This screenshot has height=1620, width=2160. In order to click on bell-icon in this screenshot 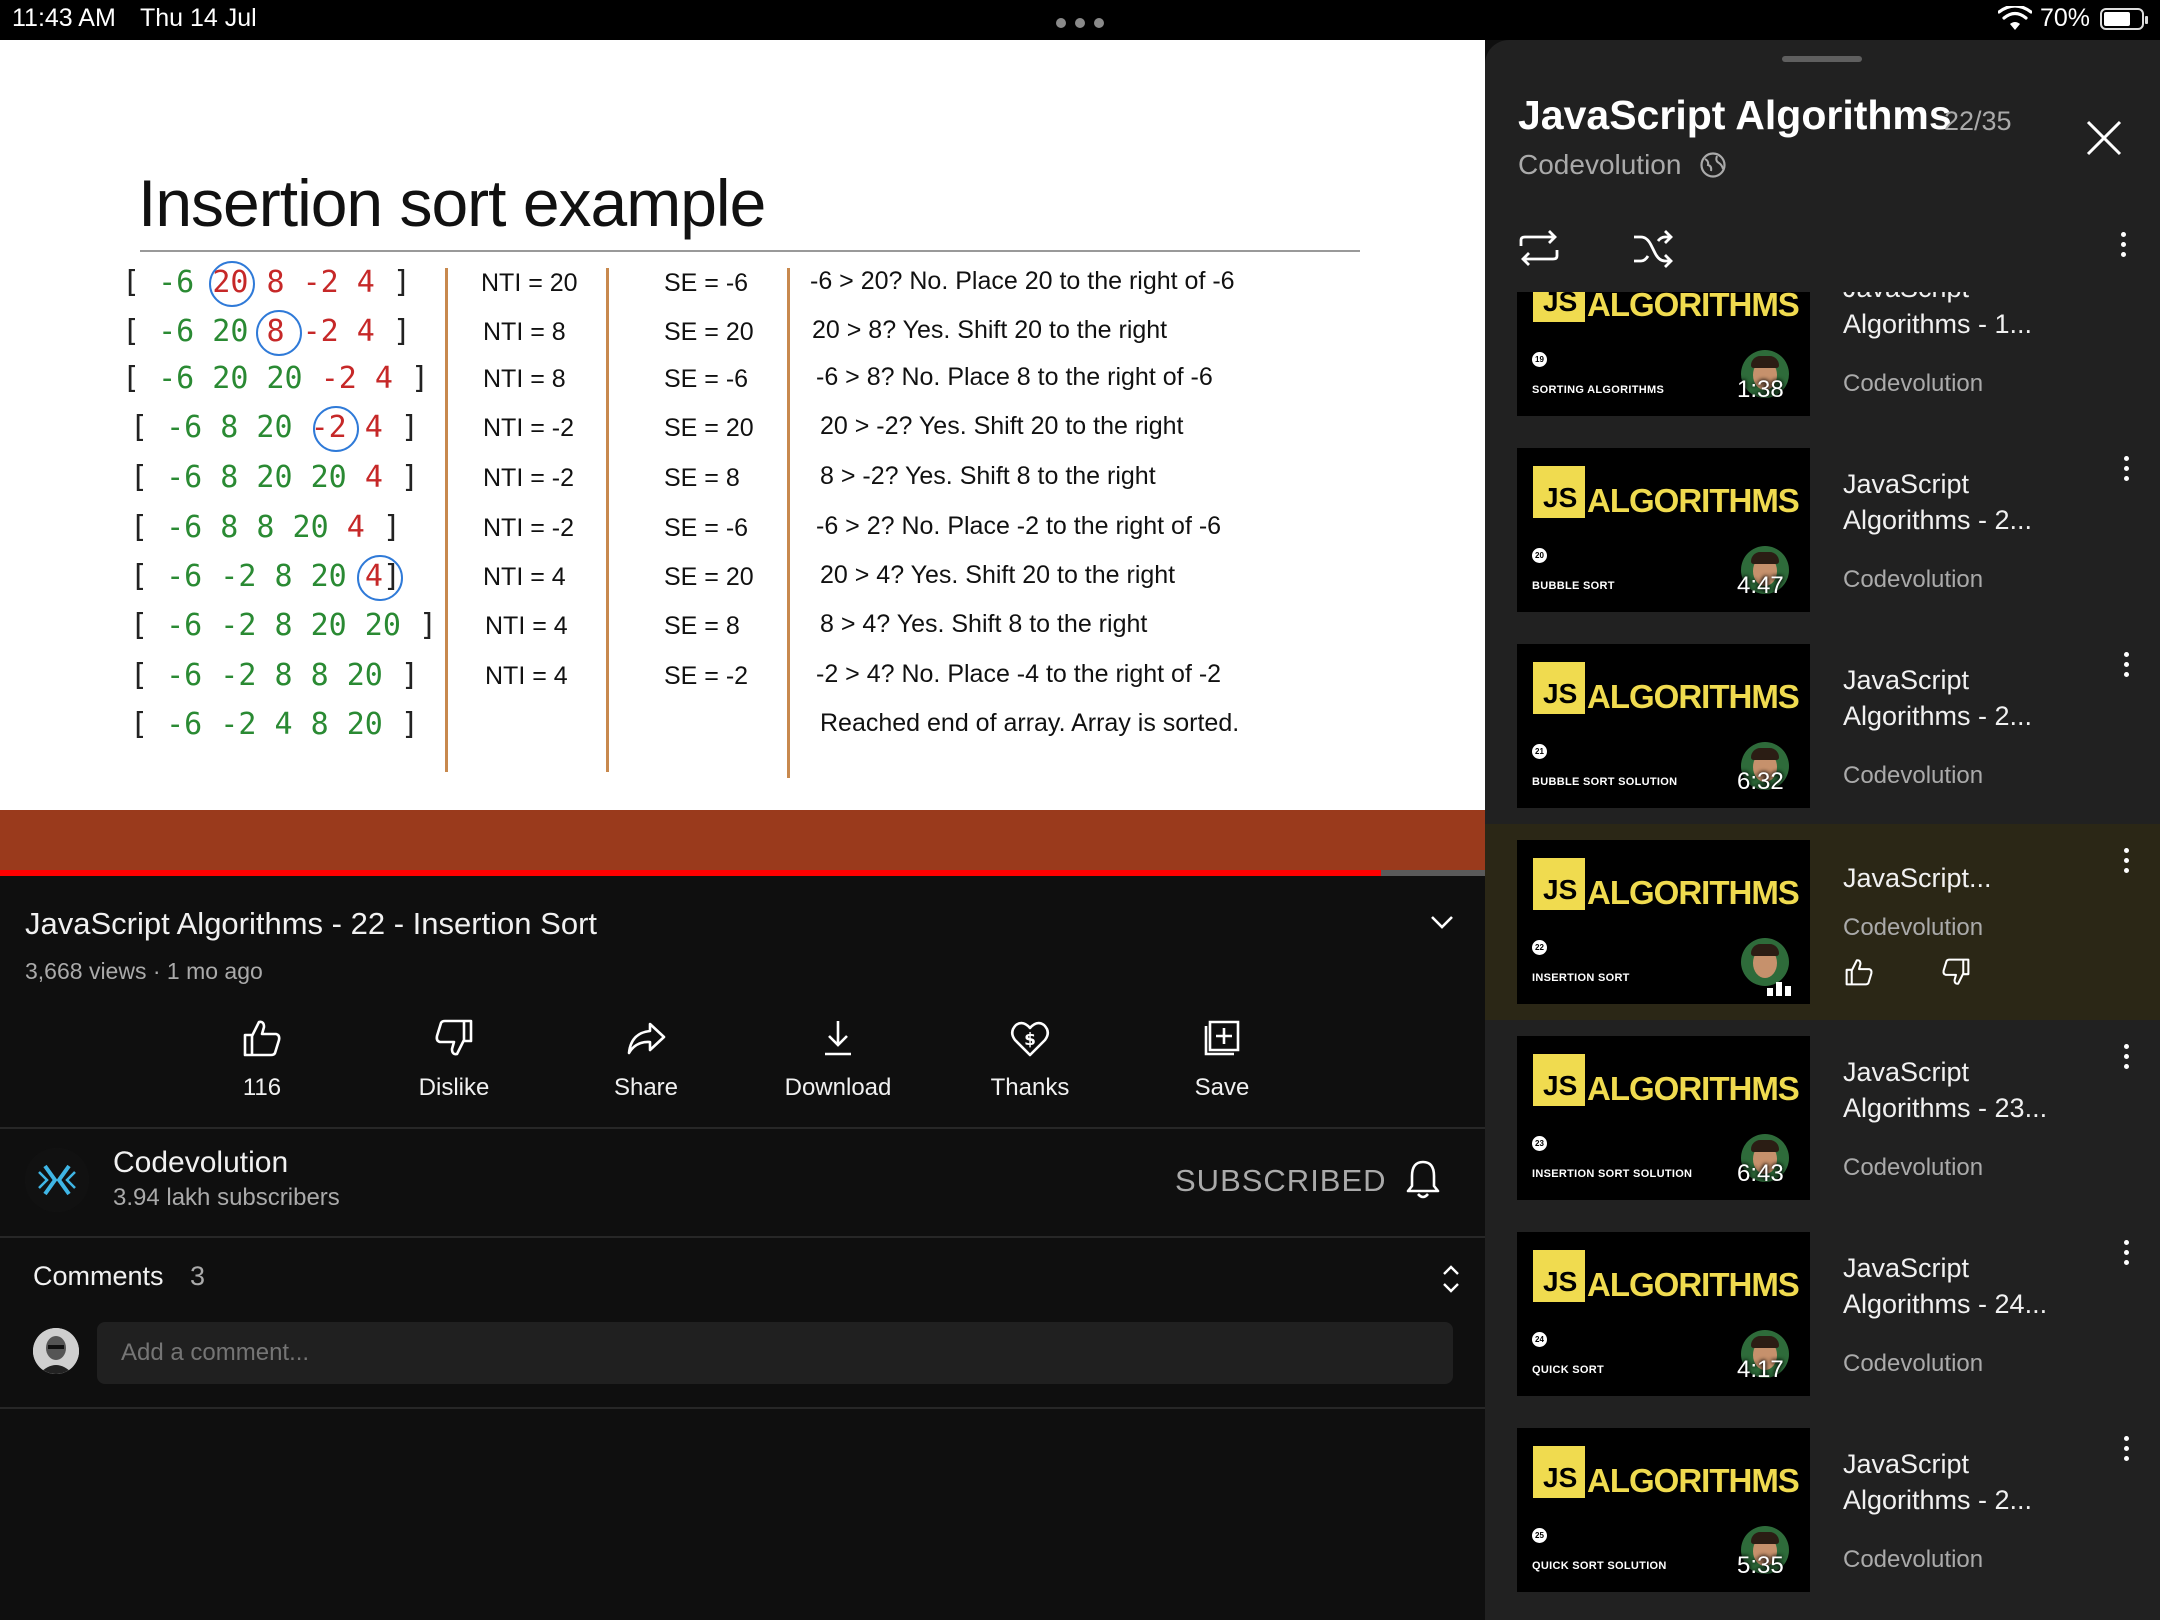, I will do `click(1423, 1179)`.